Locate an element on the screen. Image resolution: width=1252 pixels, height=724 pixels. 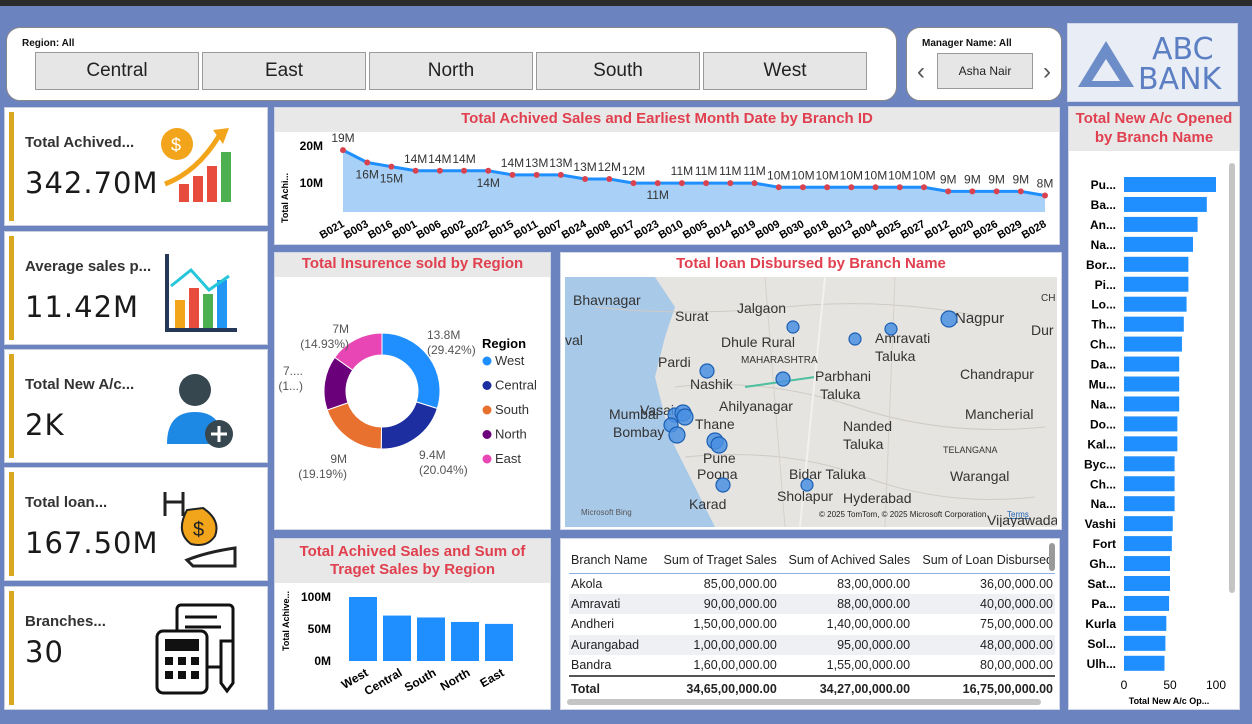
region-bar-north is located at coordinates (465, 641).